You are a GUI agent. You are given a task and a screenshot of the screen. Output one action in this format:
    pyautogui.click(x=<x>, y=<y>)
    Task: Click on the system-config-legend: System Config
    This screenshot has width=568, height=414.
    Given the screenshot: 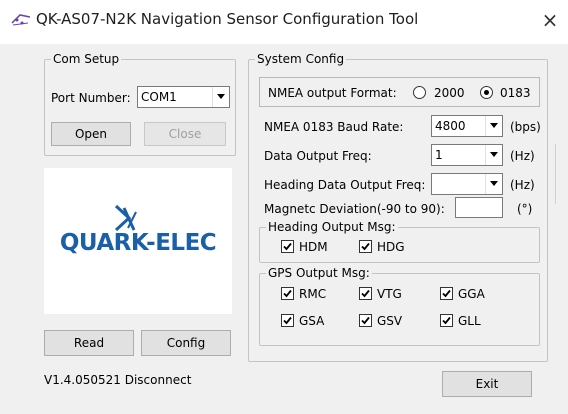 What is the action you would take?
    pyautogui.click(x=301, y=59)
    